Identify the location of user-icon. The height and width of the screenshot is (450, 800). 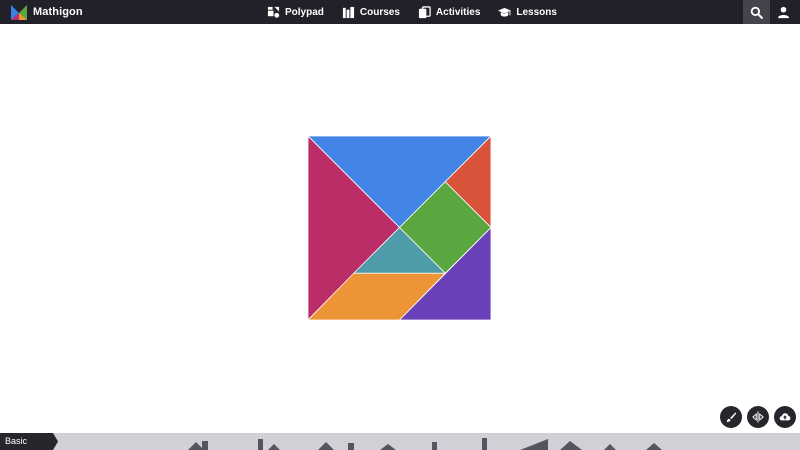
(783, 12).